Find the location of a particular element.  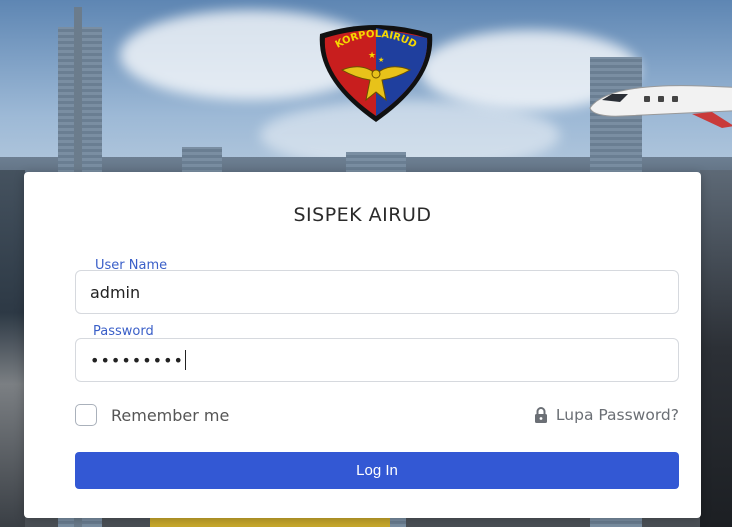

remember-me: Remember me is located at coordinates (152, 415).